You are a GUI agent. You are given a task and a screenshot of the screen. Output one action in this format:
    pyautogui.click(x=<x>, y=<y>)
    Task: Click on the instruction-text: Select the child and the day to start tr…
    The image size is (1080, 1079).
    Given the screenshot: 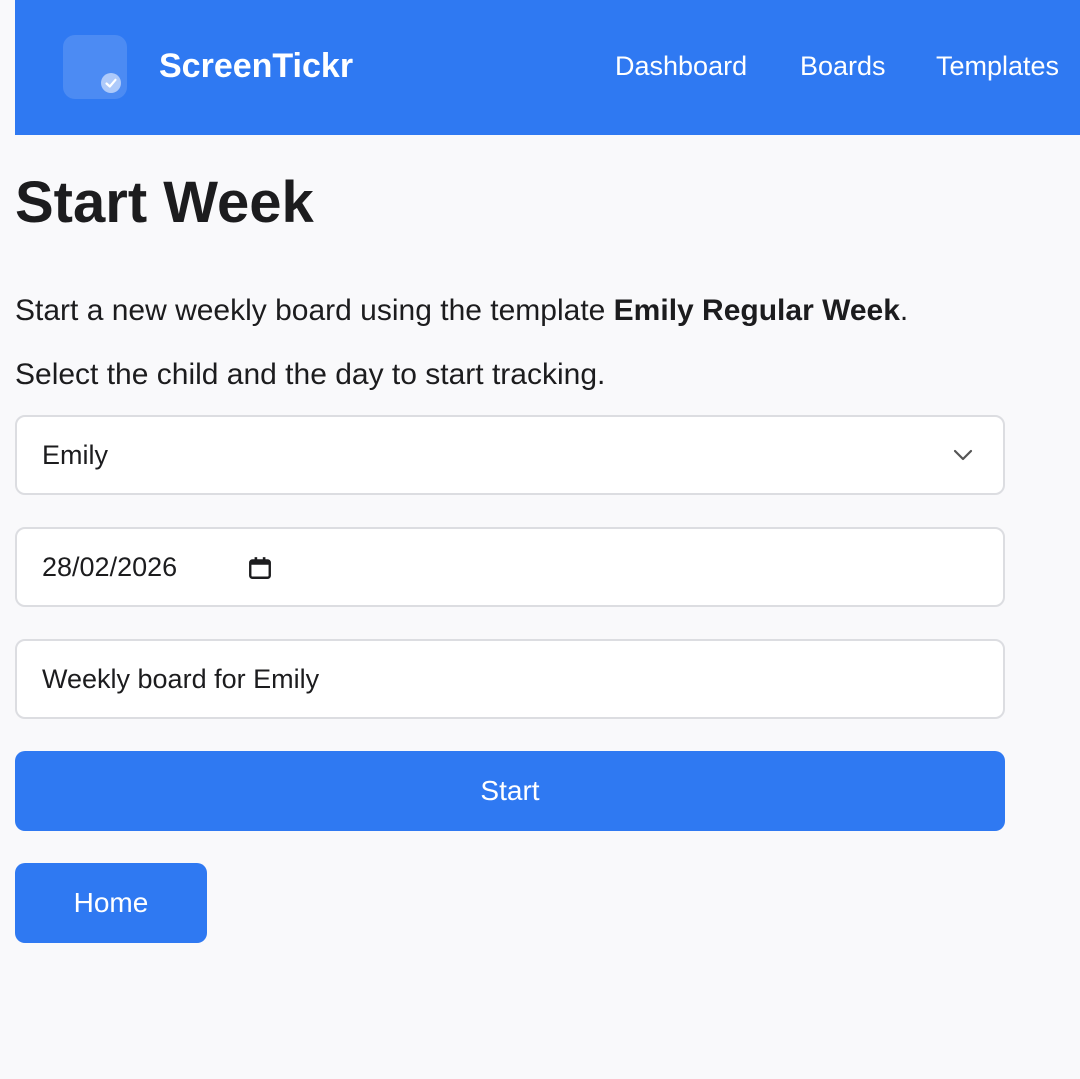 What is the action you would take?
    pyautogui.click(x=310, y=374)
    